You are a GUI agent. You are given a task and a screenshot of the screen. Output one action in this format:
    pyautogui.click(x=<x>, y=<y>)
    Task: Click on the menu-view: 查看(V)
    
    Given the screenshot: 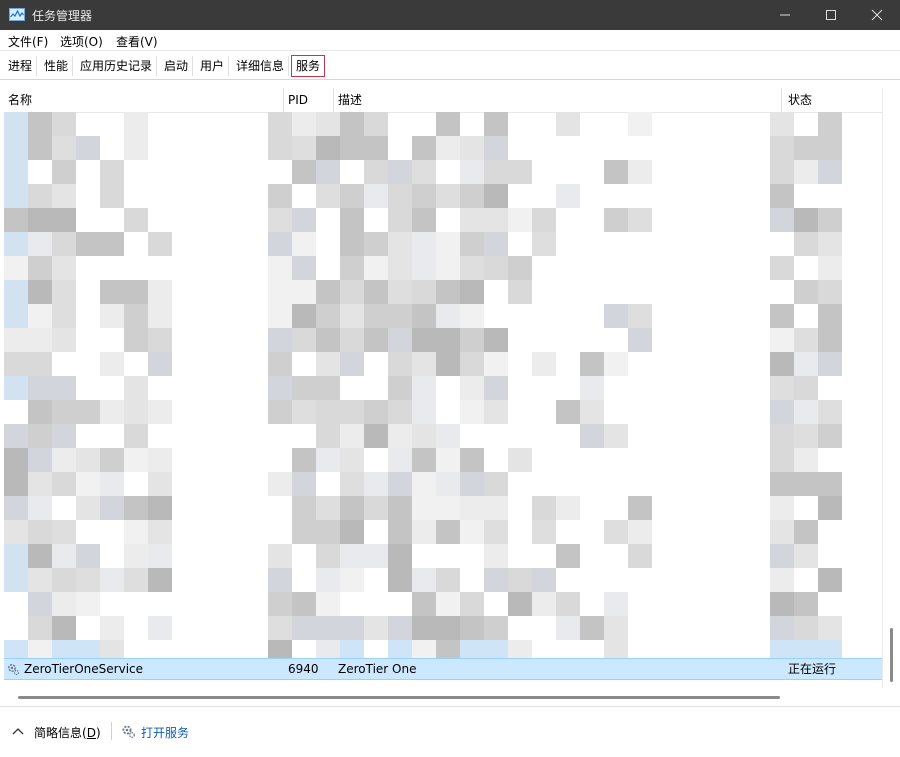 What is the action you would take?
    pyautogui.click(x=137, y=41)
    